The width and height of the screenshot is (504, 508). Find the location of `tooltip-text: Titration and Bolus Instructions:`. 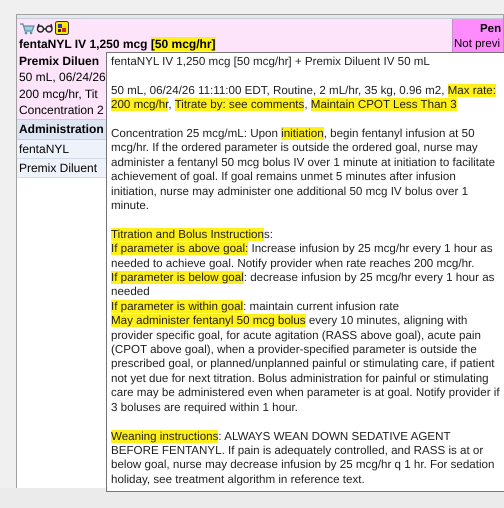

tooltip-text: Titration and Bolus Instructions: is located at coordinates (192, 235).